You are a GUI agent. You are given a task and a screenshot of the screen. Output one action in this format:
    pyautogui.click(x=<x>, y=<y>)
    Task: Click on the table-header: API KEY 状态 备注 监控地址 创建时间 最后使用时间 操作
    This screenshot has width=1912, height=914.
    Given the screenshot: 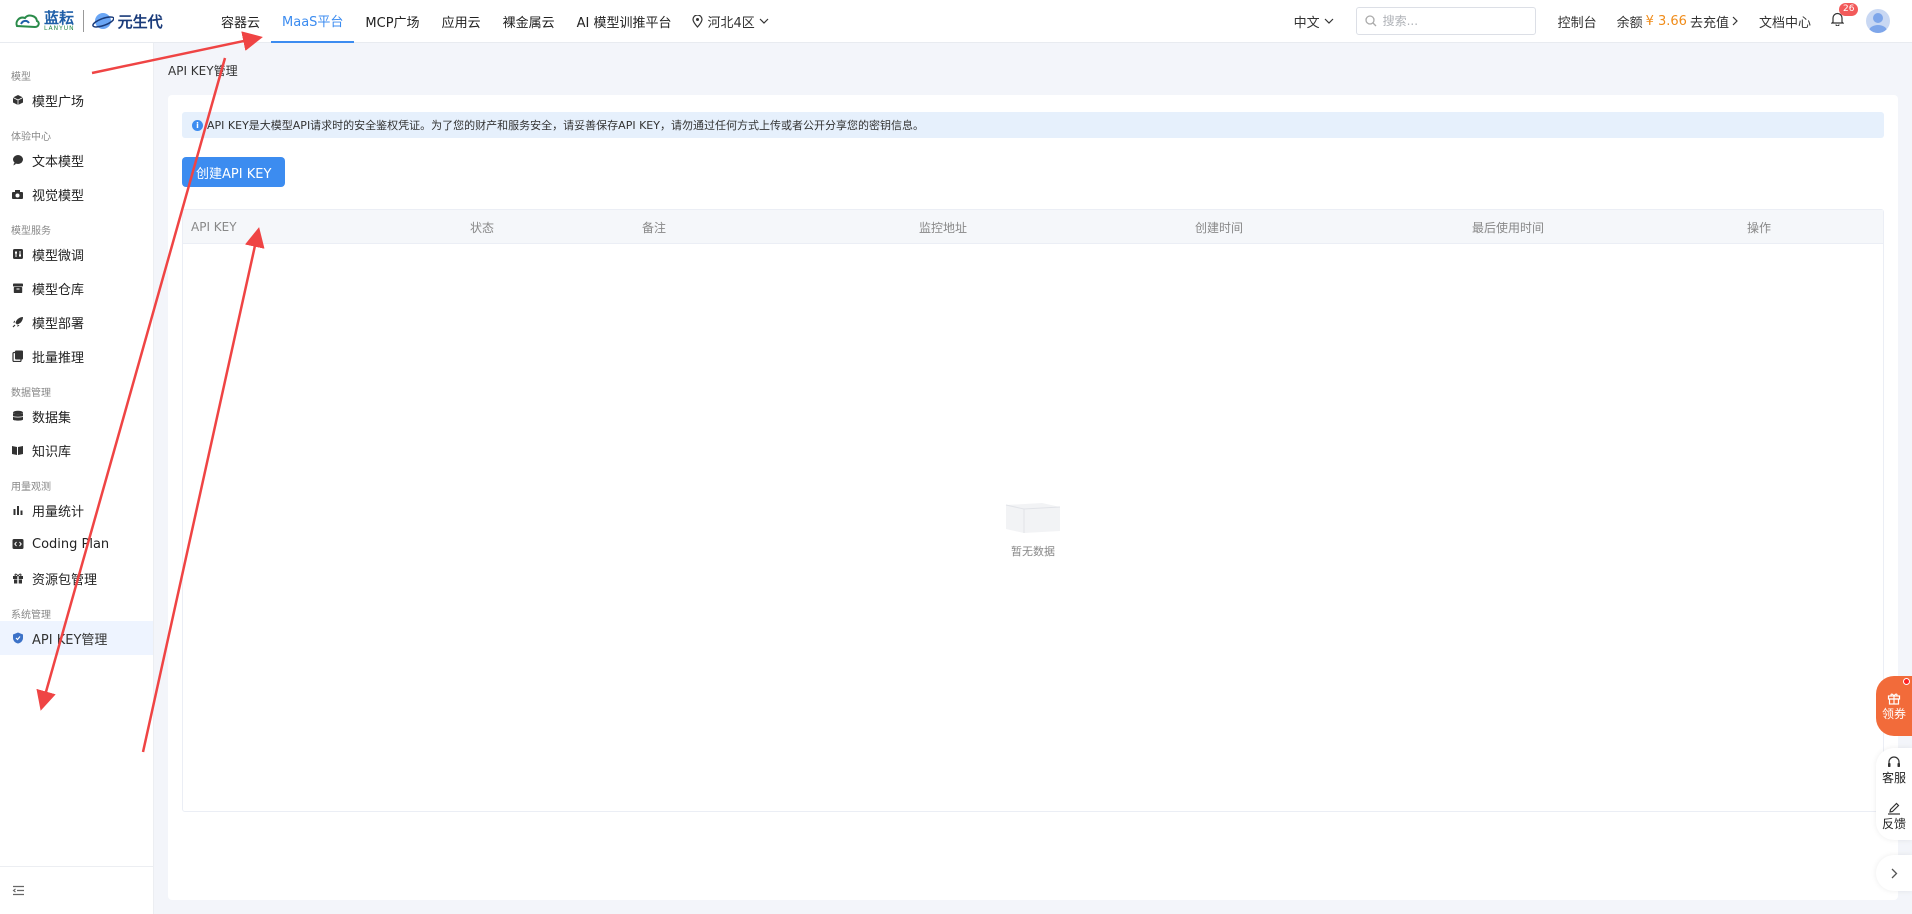 What is the action you would take?
    pyautogui.click(x=1033, y=227)
    